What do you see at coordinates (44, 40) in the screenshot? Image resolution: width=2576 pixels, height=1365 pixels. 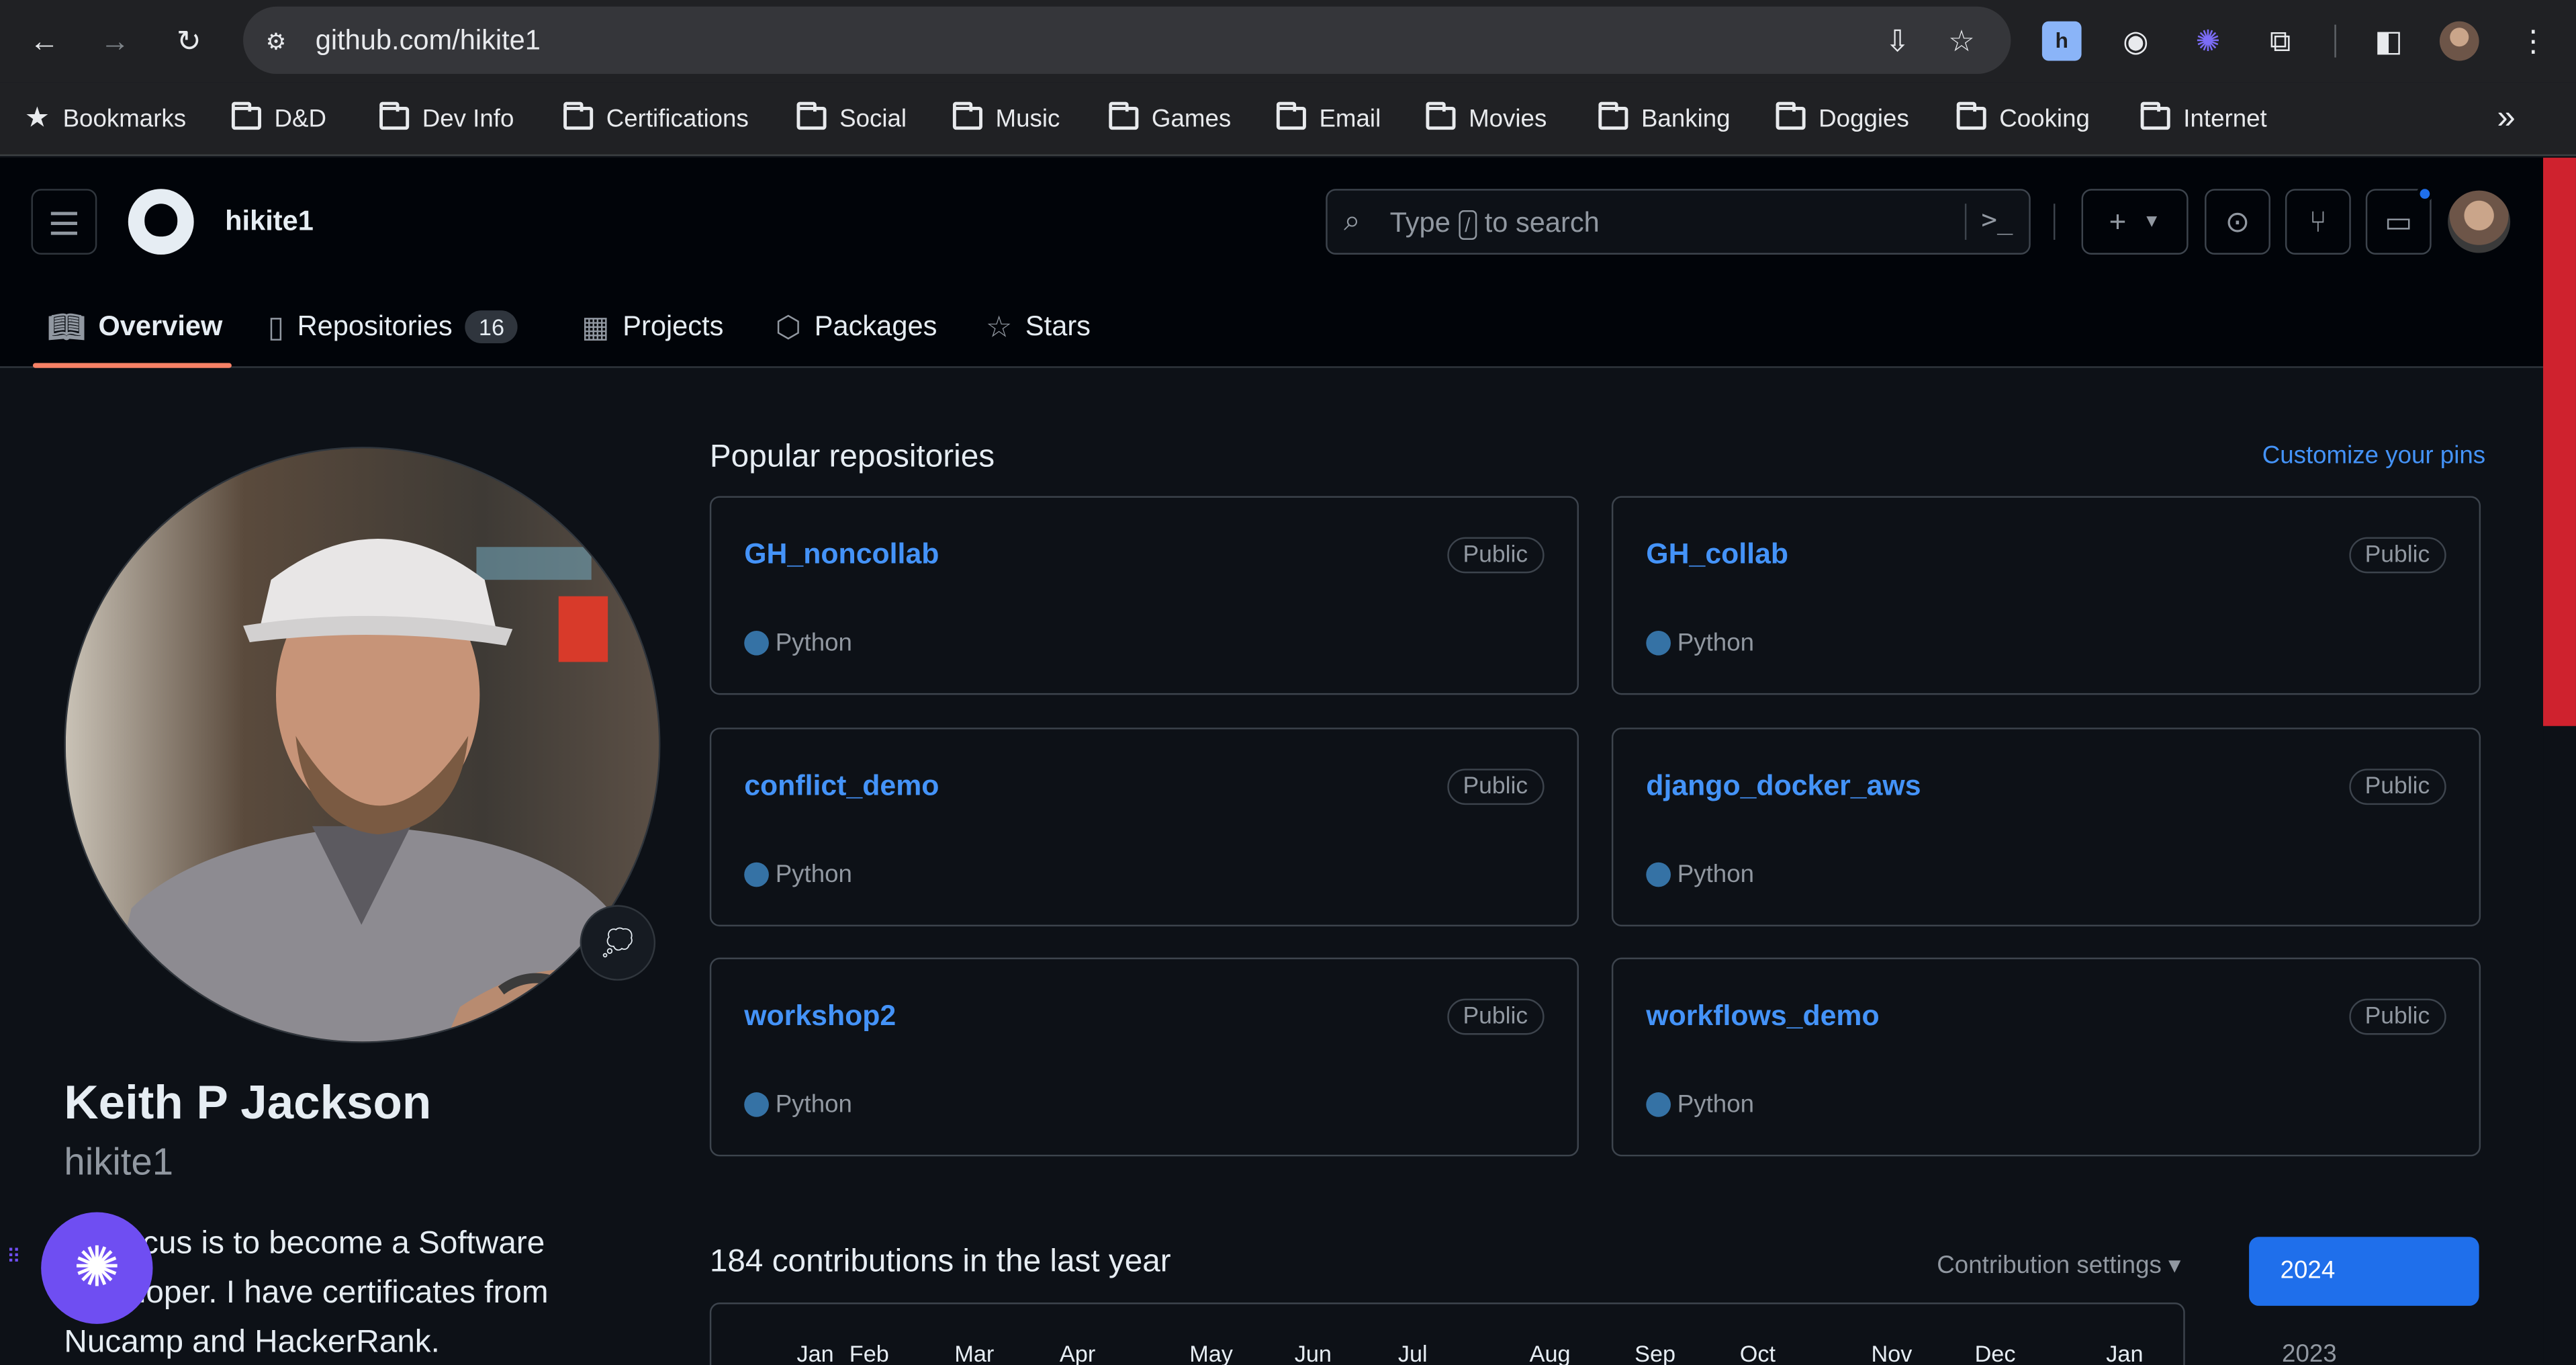 I see `back-arrow-icon: ←` at bounding box center [44, 40].